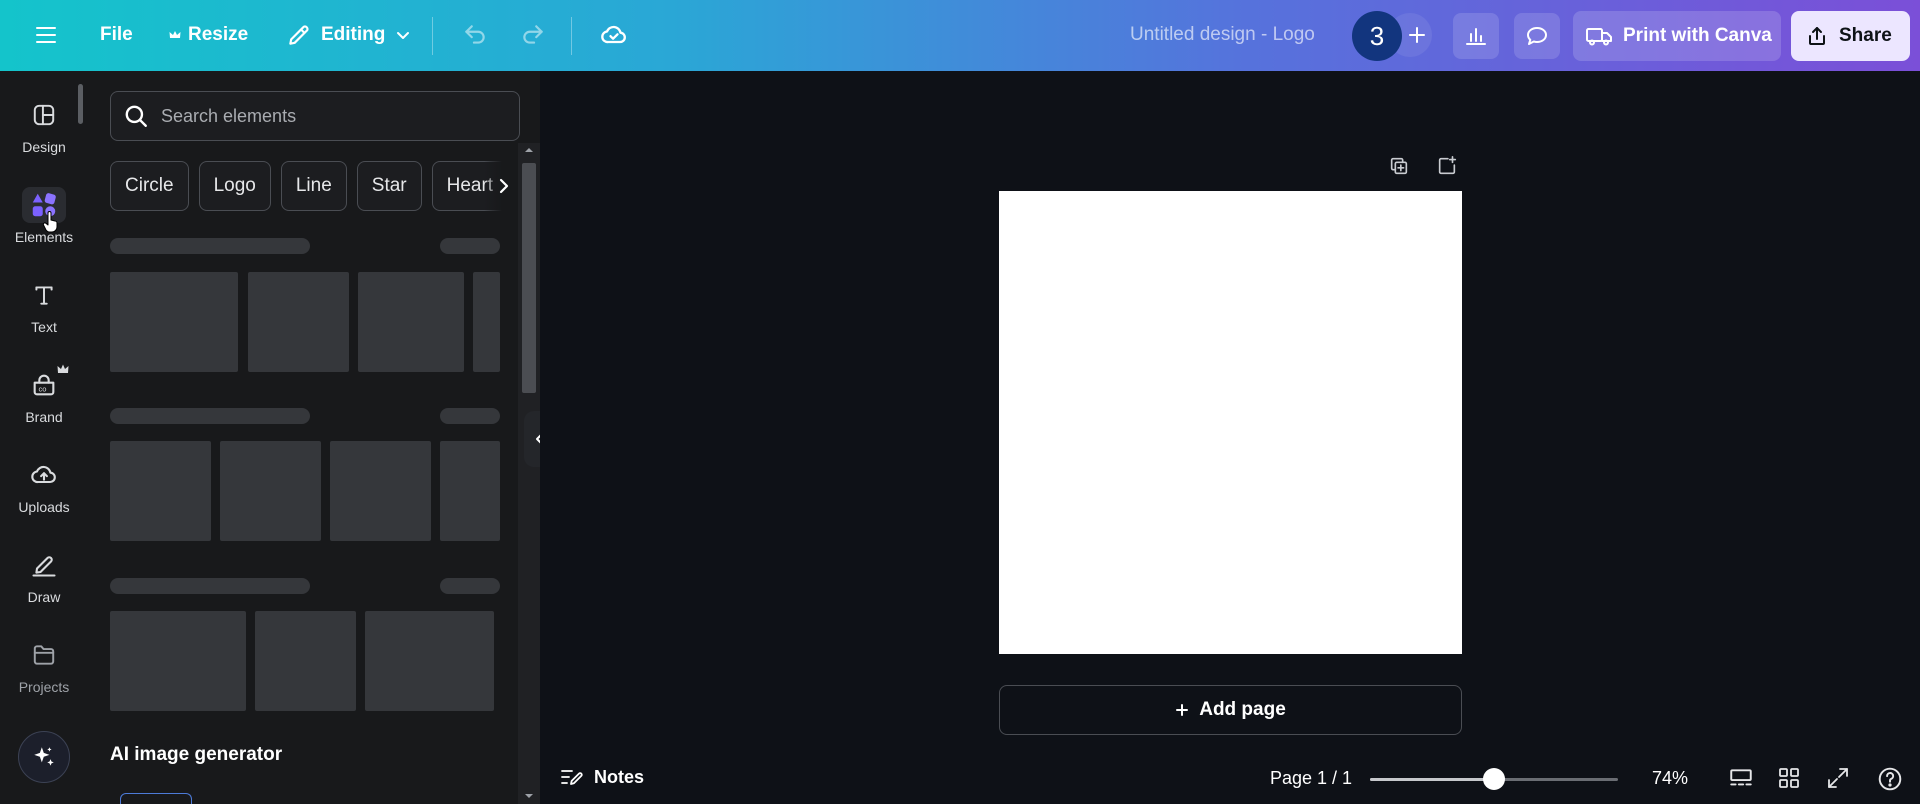  I want to click on text-icon, so click(44, 295).